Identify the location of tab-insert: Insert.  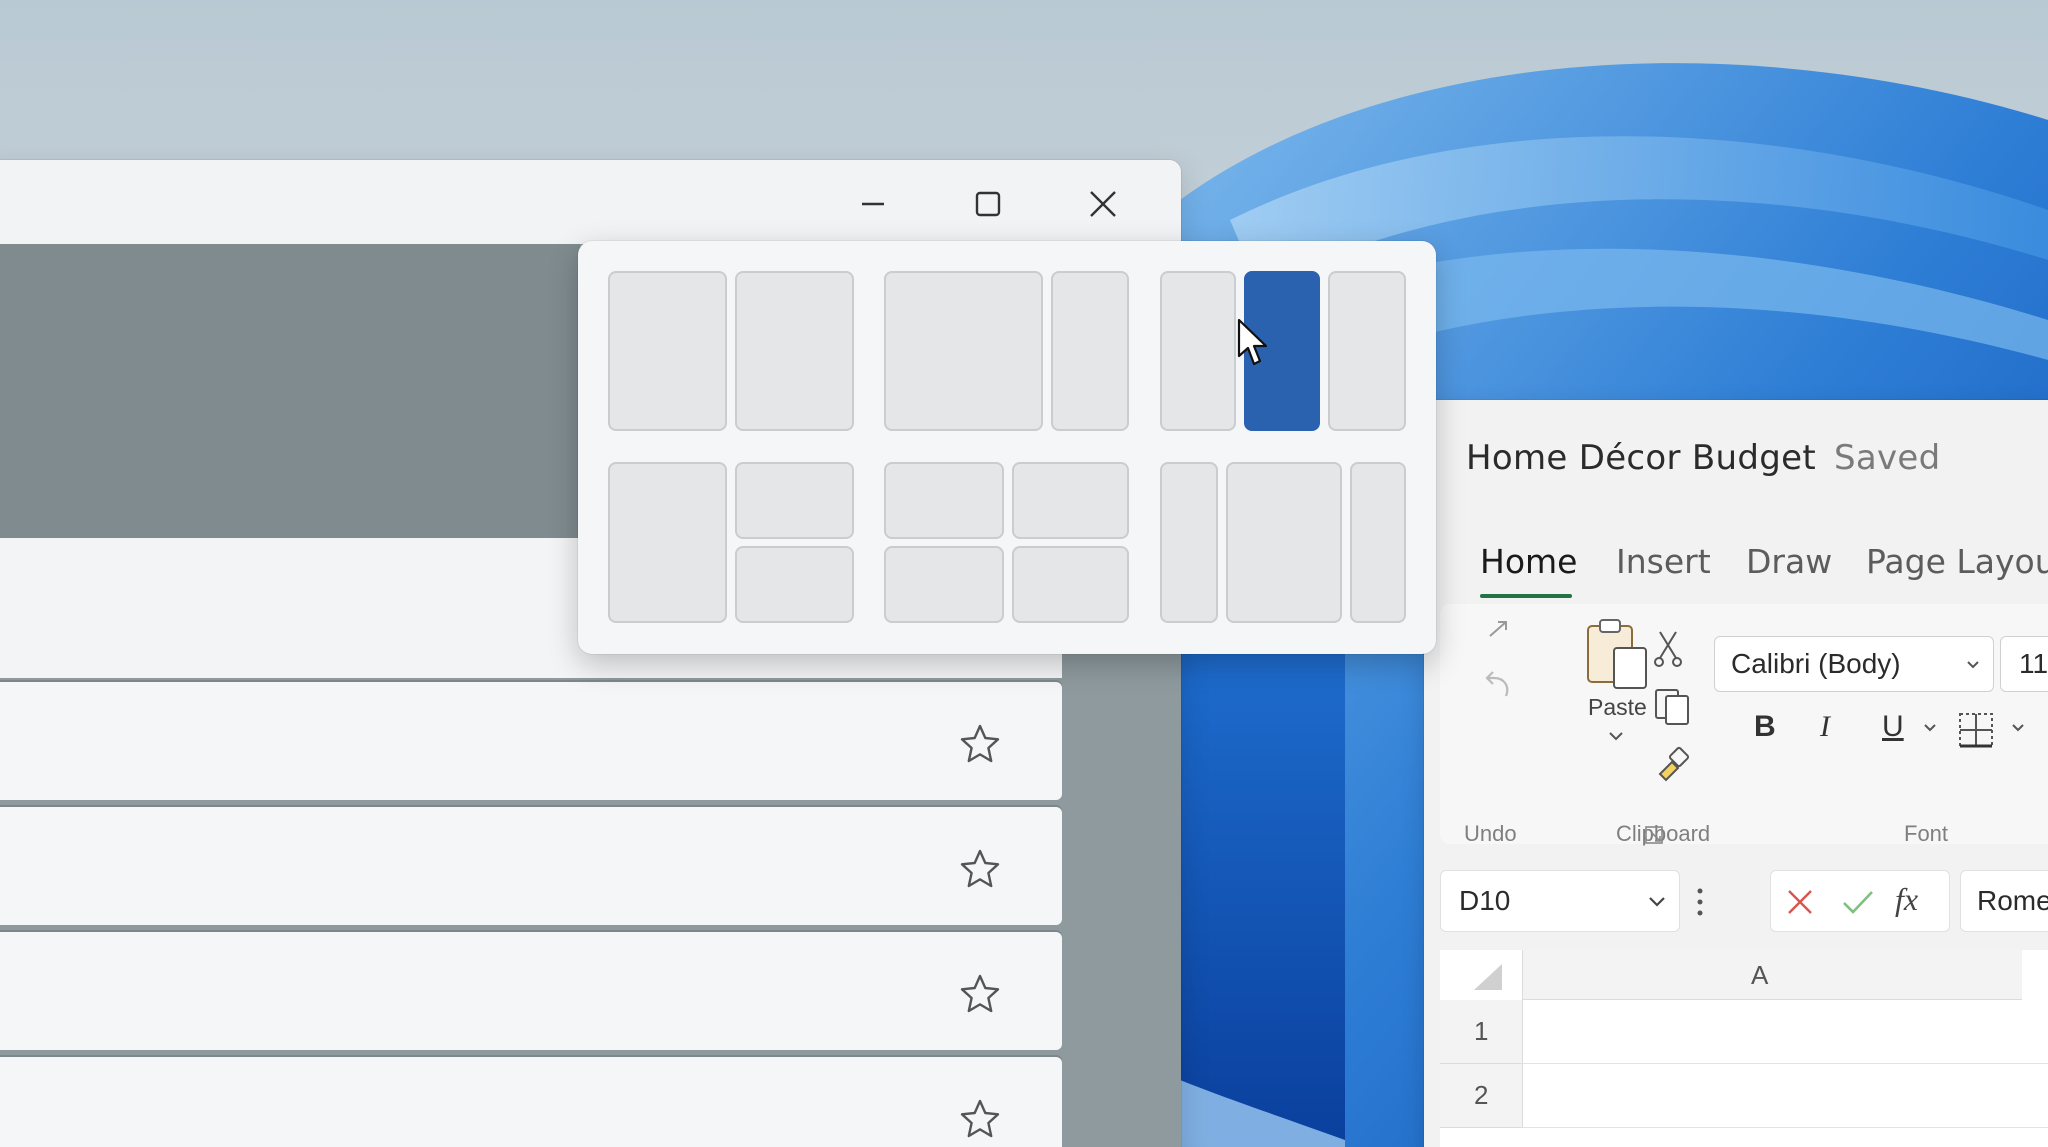
(1663, 561).